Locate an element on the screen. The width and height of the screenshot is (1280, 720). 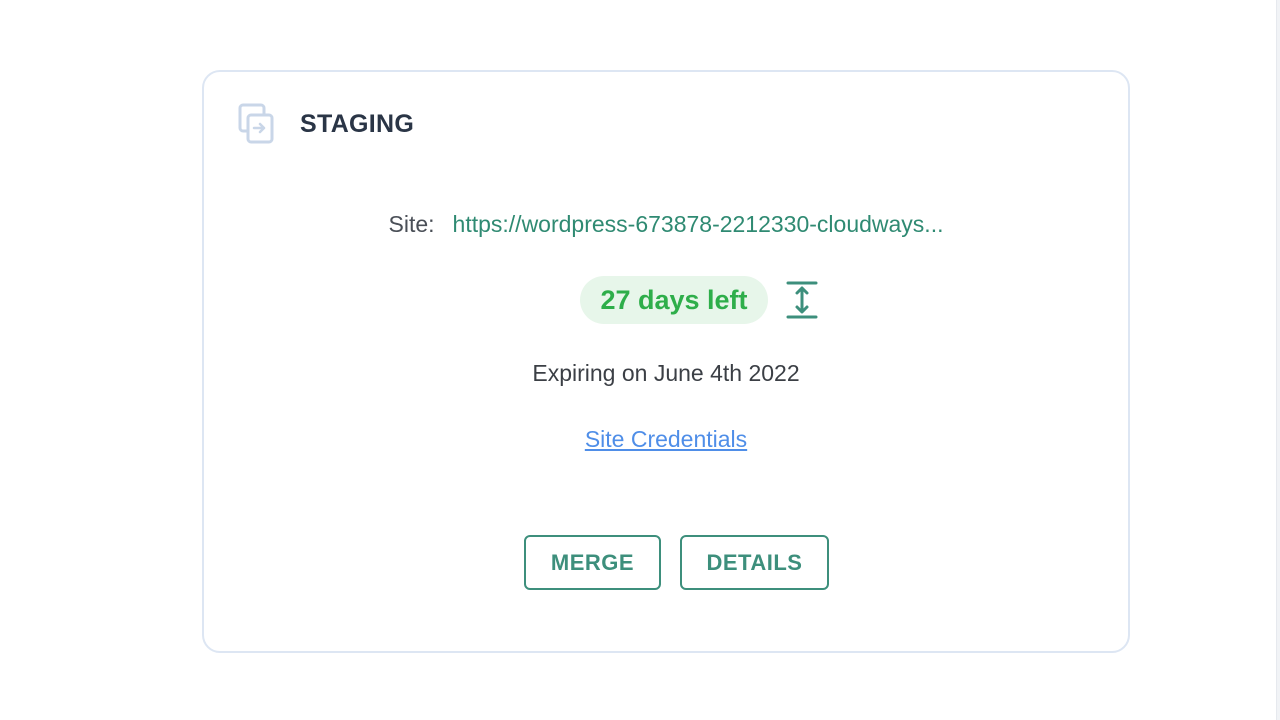
credentials-row: Site Credentials is located at coordinates (666, 439).